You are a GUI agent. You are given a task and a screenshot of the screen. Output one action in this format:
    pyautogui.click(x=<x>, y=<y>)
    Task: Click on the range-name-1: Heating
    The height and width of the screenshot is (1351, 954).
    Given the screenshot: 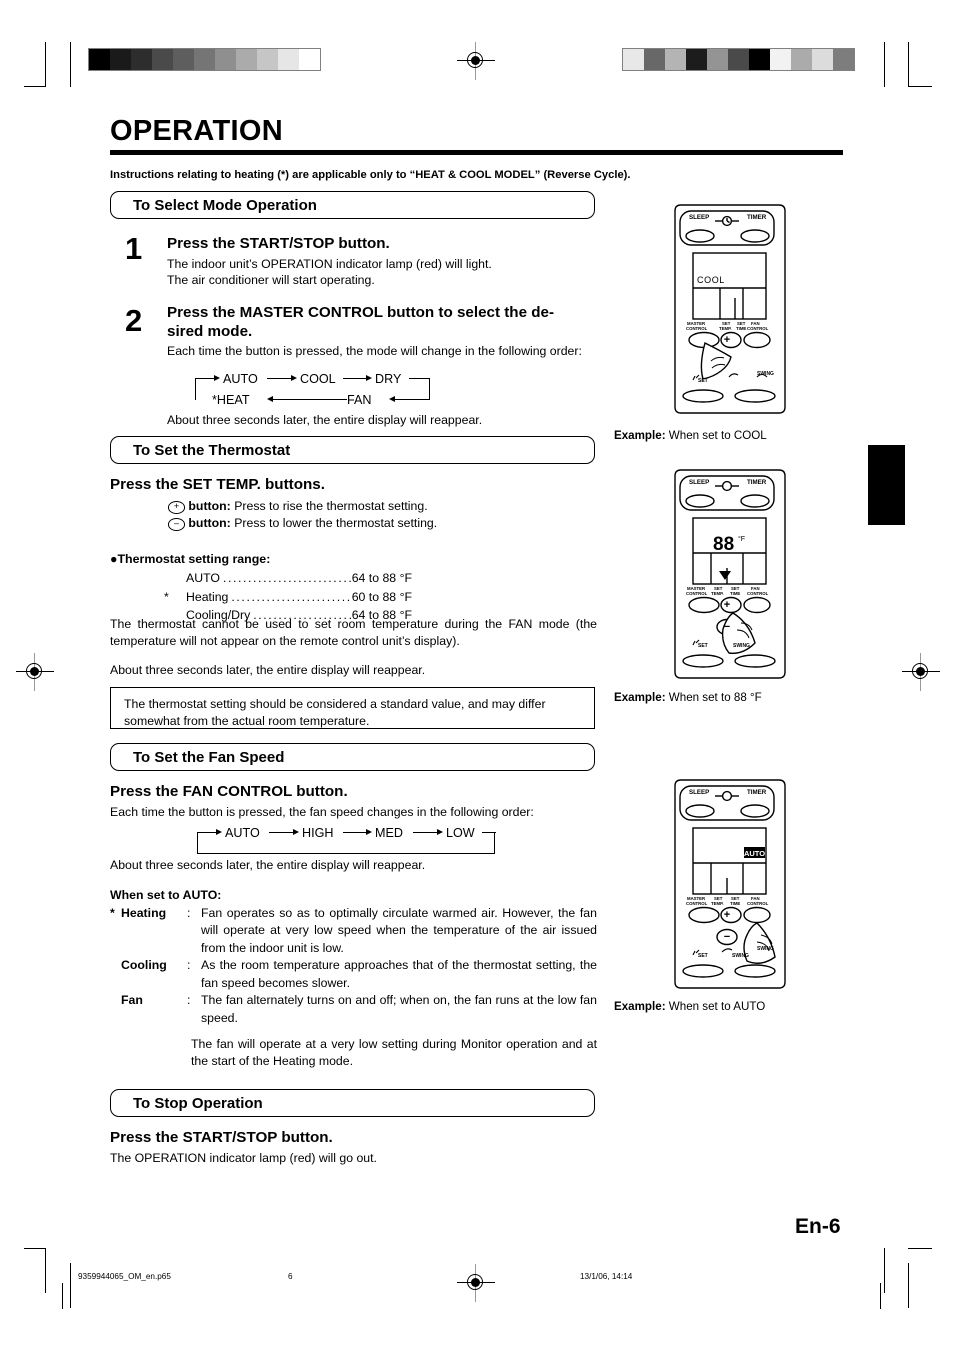 What is the action you would take?
    pyautogui.click(x=207, y=596)
    